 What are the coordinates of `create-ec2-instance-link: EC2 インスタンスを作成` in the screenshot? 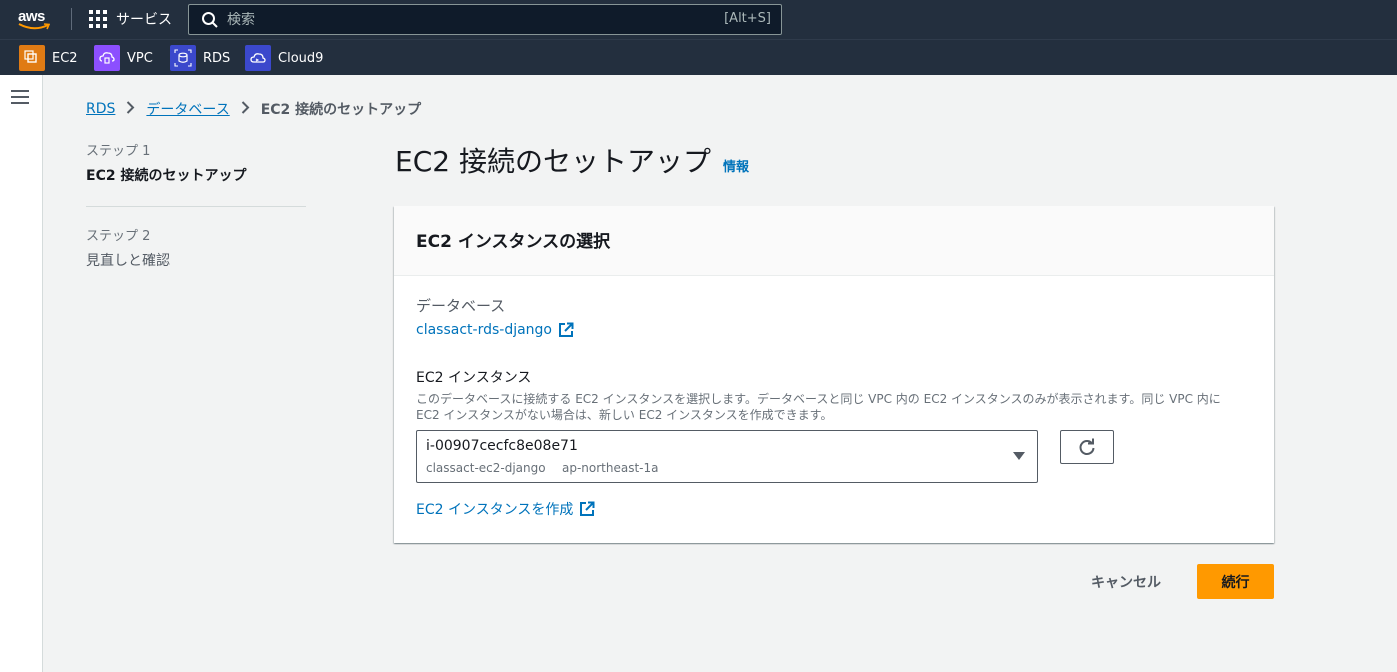 It's located at (505, 509).